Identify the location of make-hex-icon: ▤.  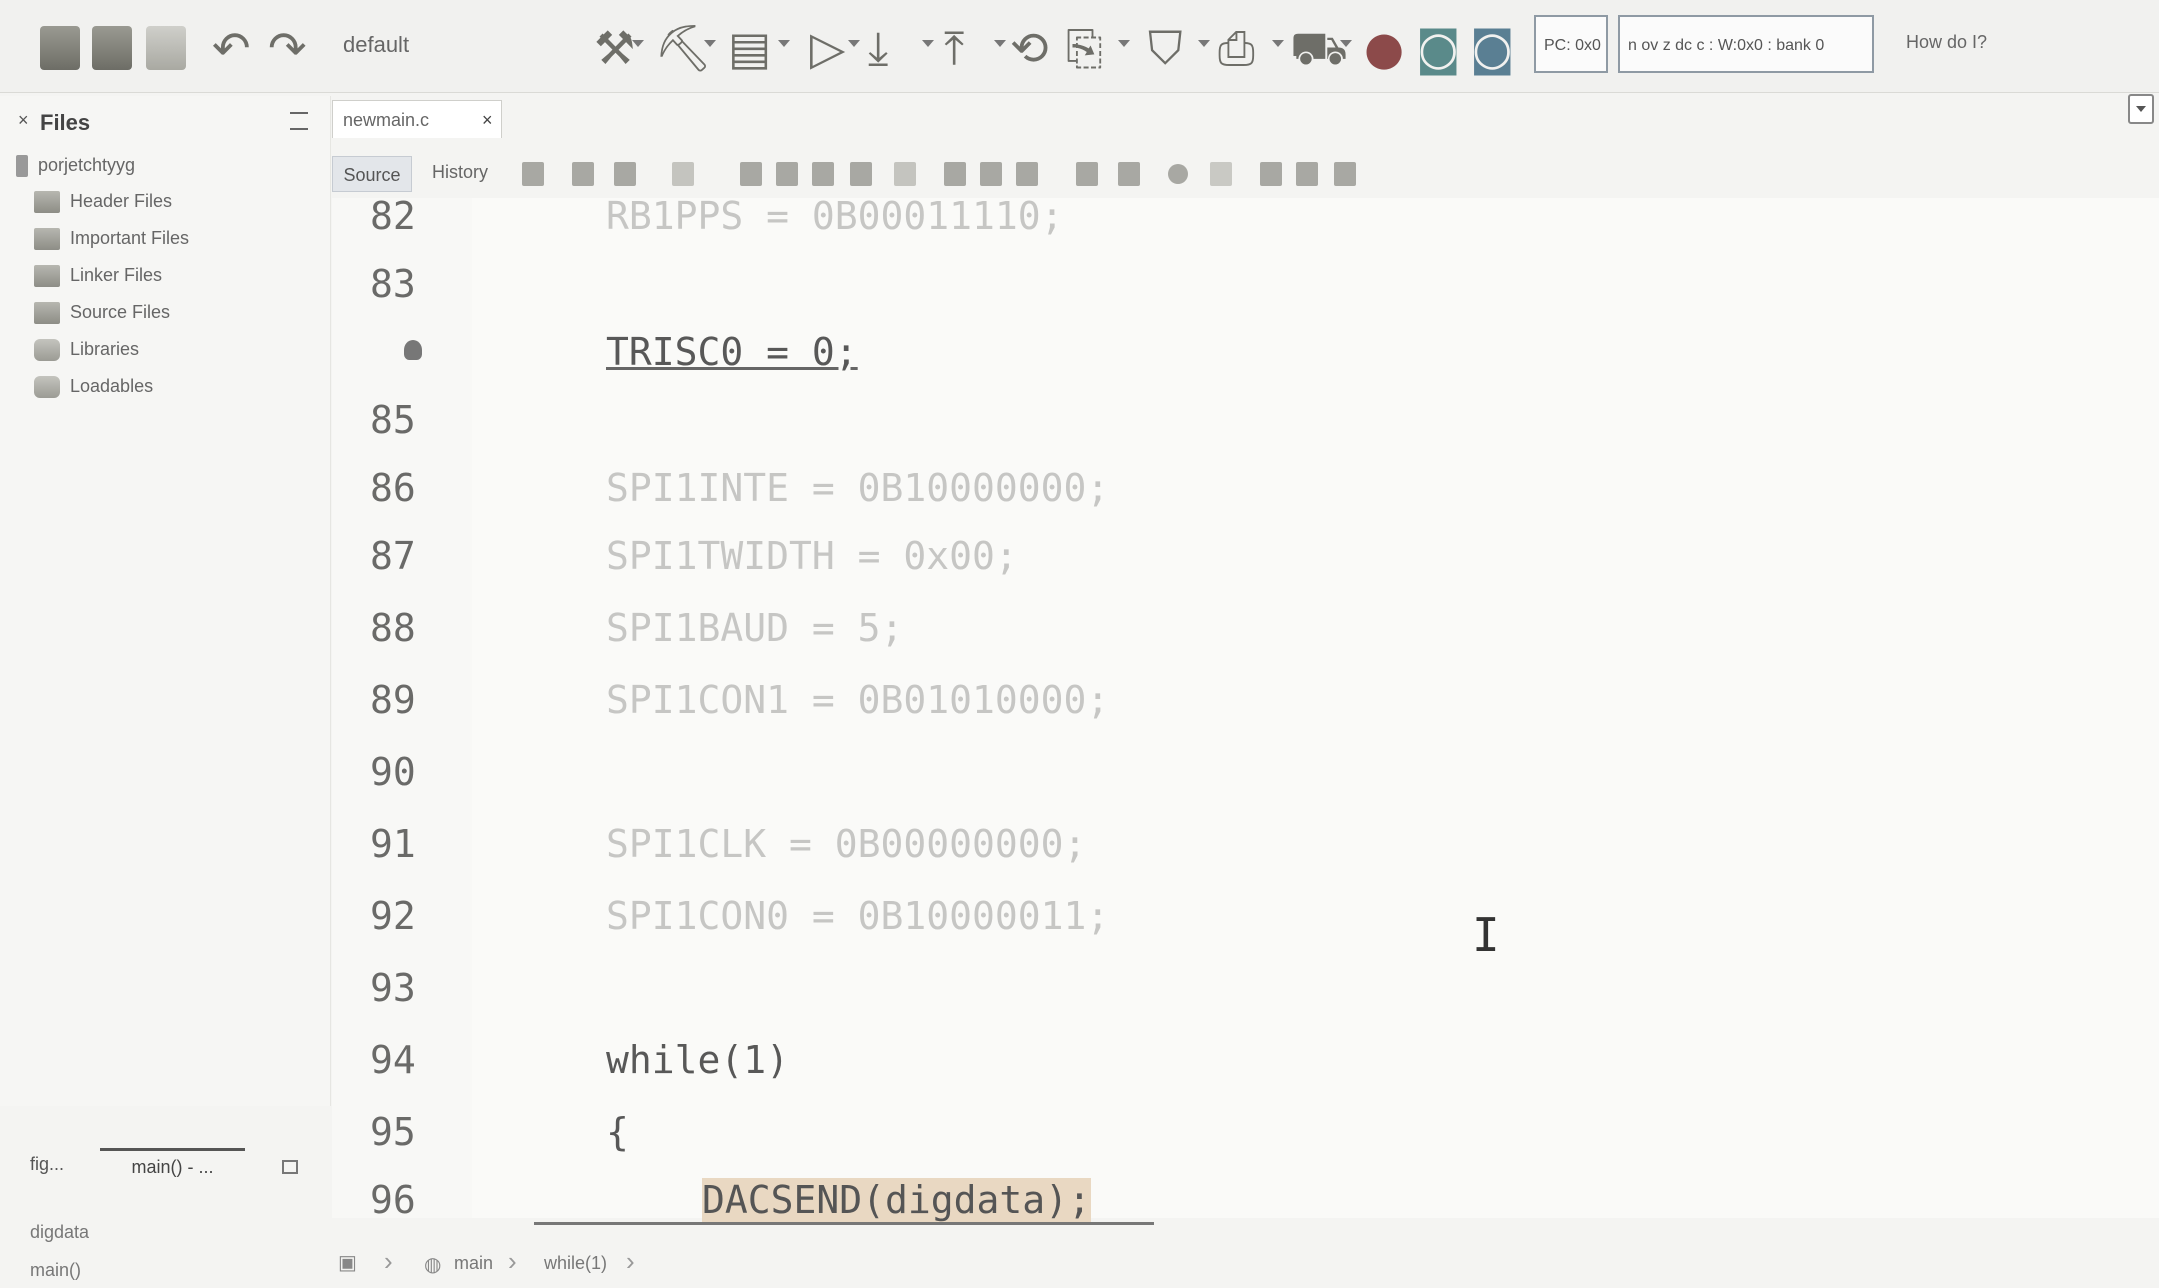
(749, 48).